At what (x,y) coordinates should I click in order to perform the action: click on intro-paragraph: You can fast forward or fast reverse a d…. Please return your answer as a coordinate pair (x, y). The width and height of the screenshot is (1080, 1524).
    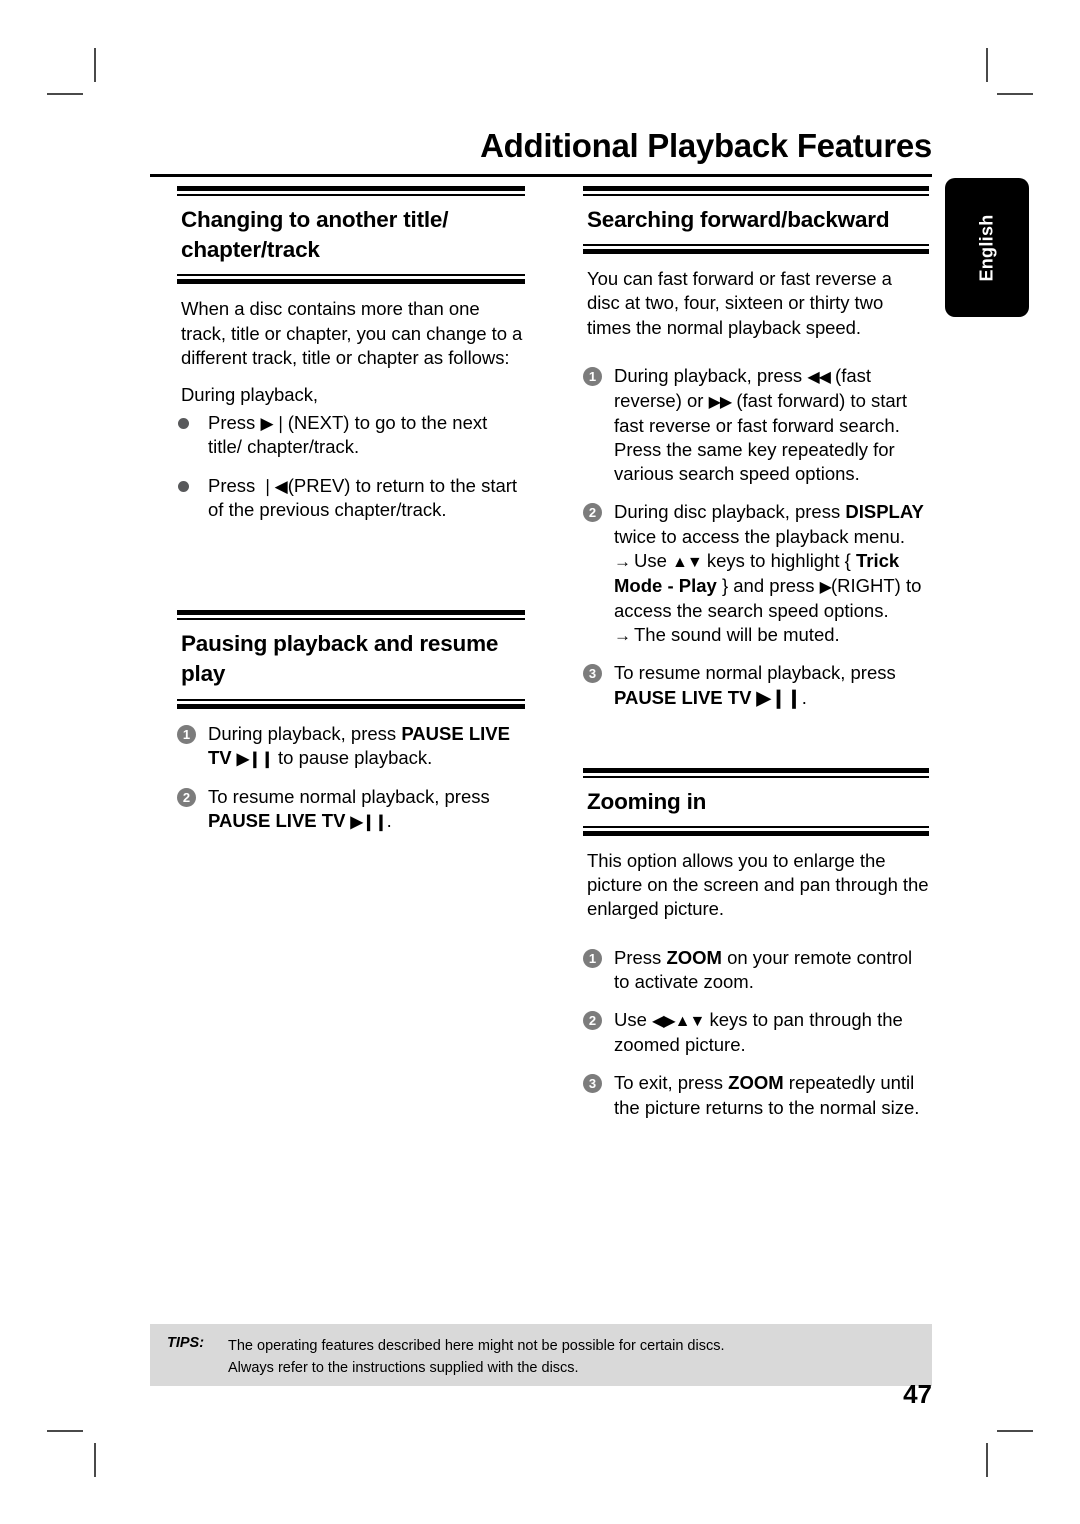
    Looking at the image, I should click on (739, 303).